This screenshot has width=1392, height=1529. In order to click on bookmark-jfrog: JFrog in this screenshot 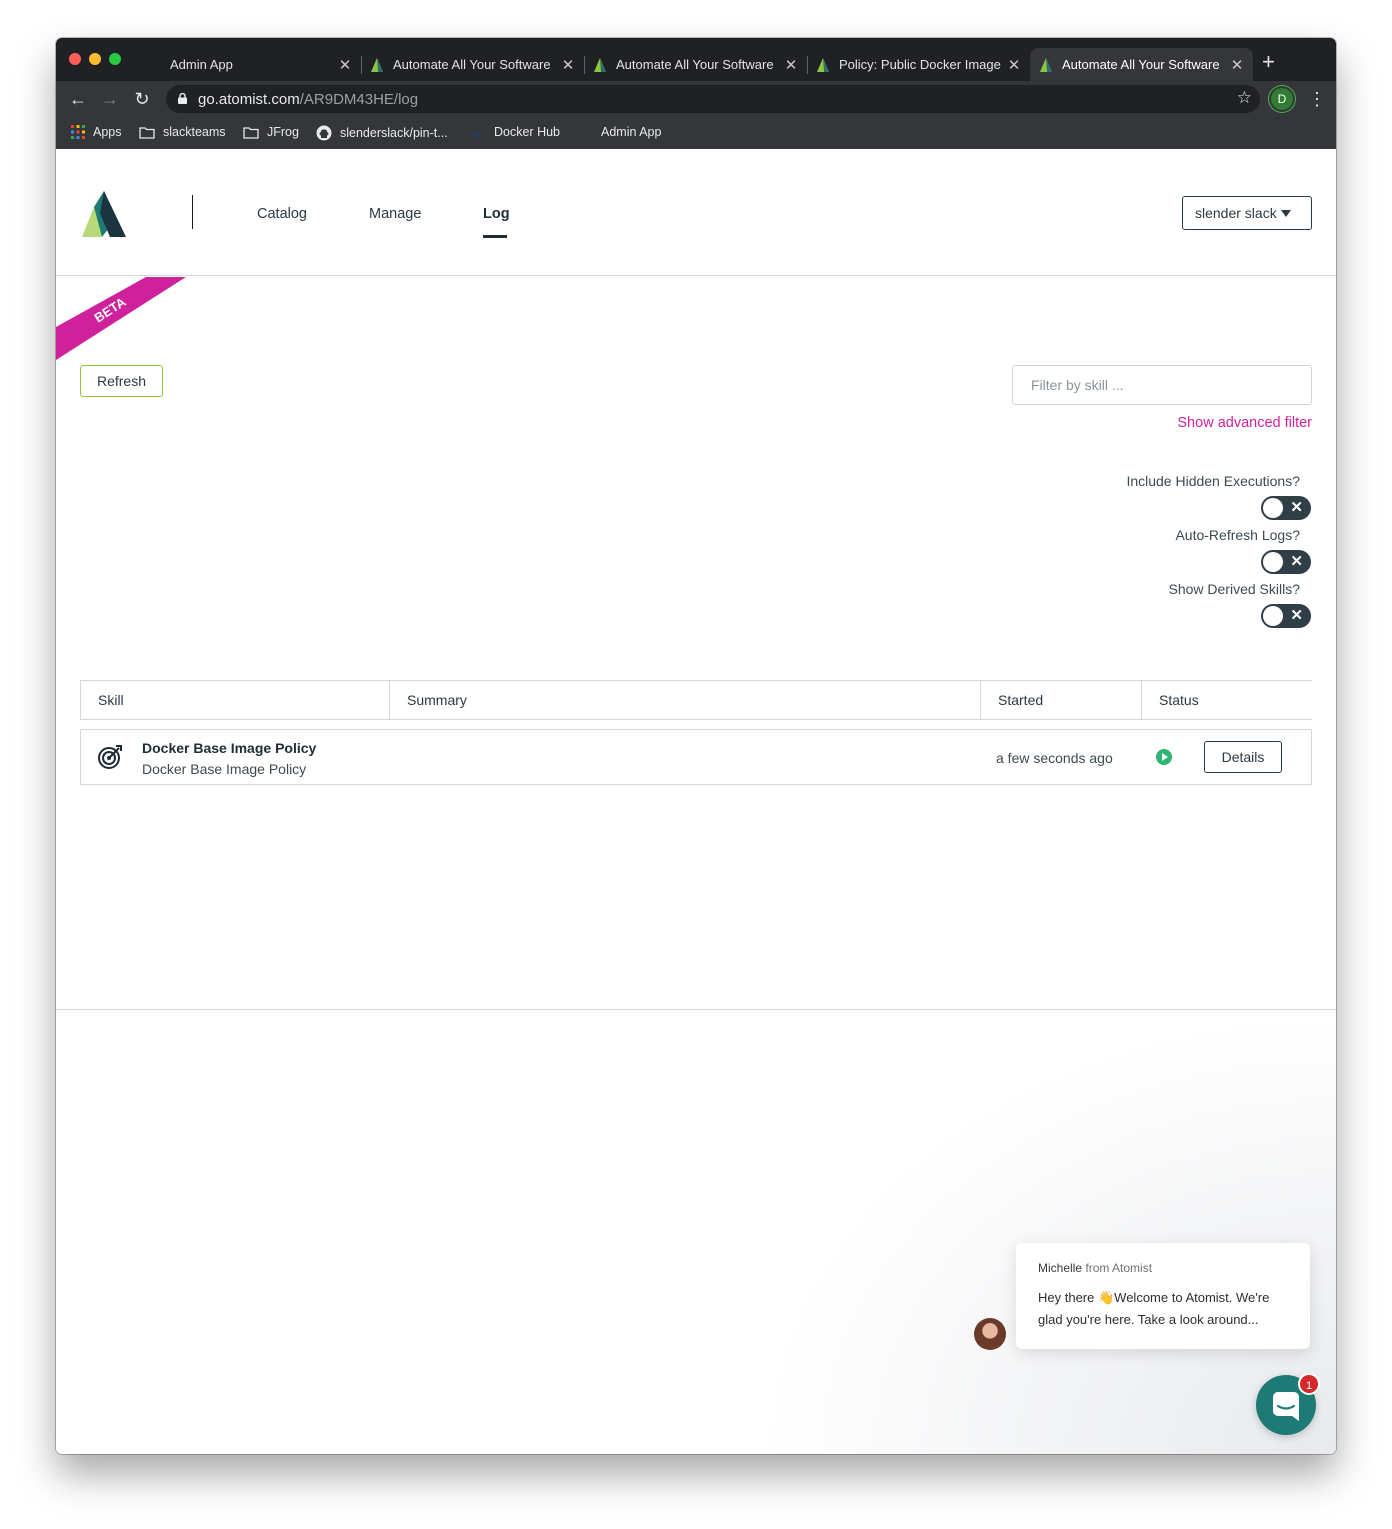, I will do `click(271, 132)`.